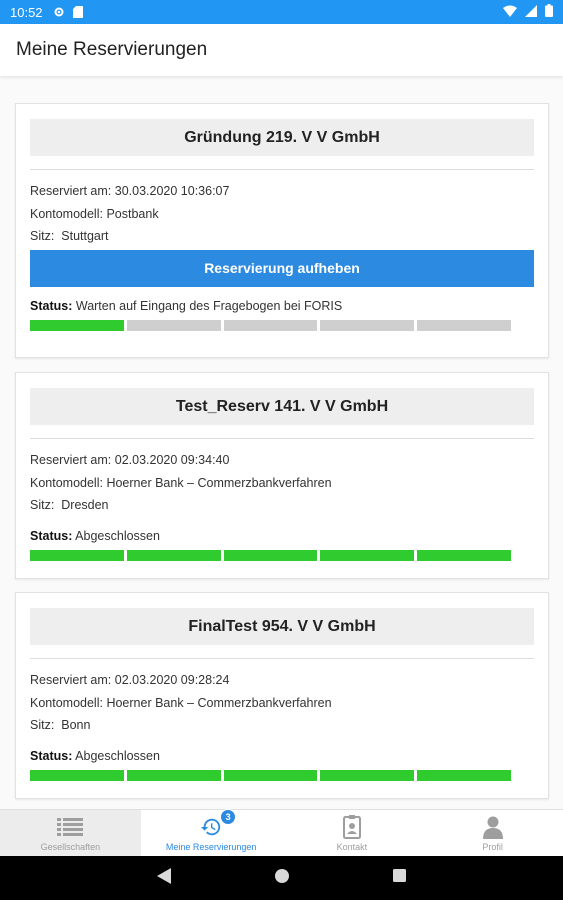 The image size is (563, 900). I want to click on account-model-line: Kontomodell: Postbank, so click(94, 213).